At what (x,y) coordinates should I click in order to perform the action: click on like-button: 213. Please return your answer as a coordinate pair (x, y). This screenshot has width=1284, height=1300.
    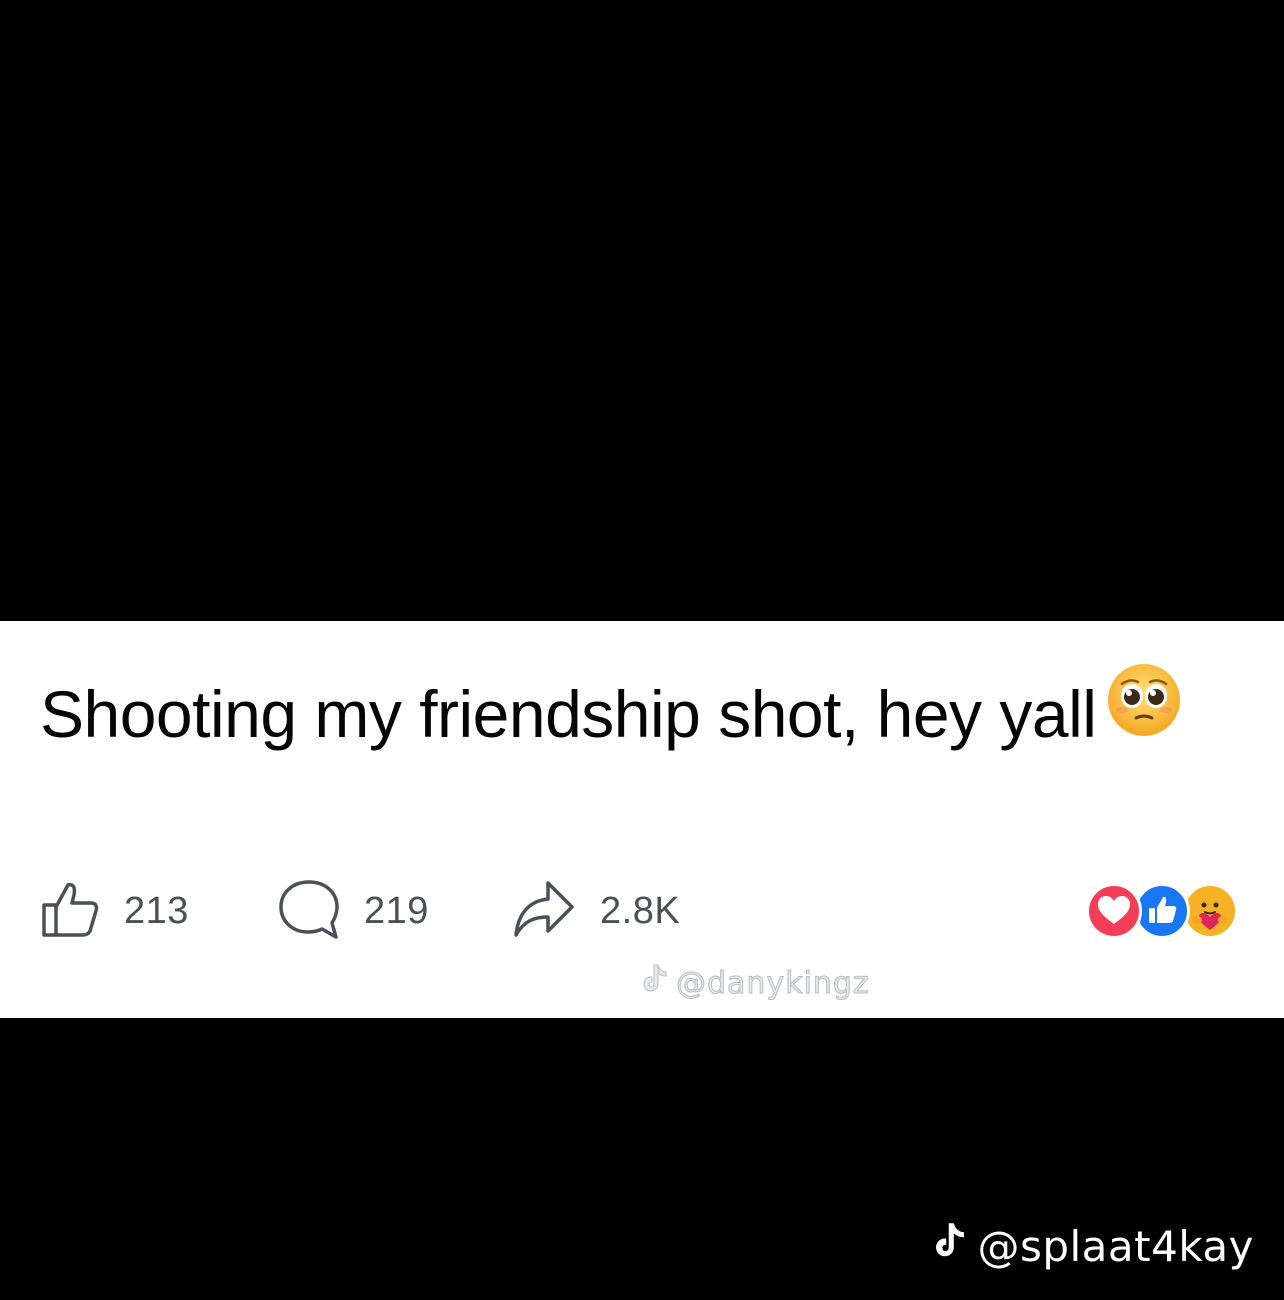
    Looking at the image, I should click on (113, 911).